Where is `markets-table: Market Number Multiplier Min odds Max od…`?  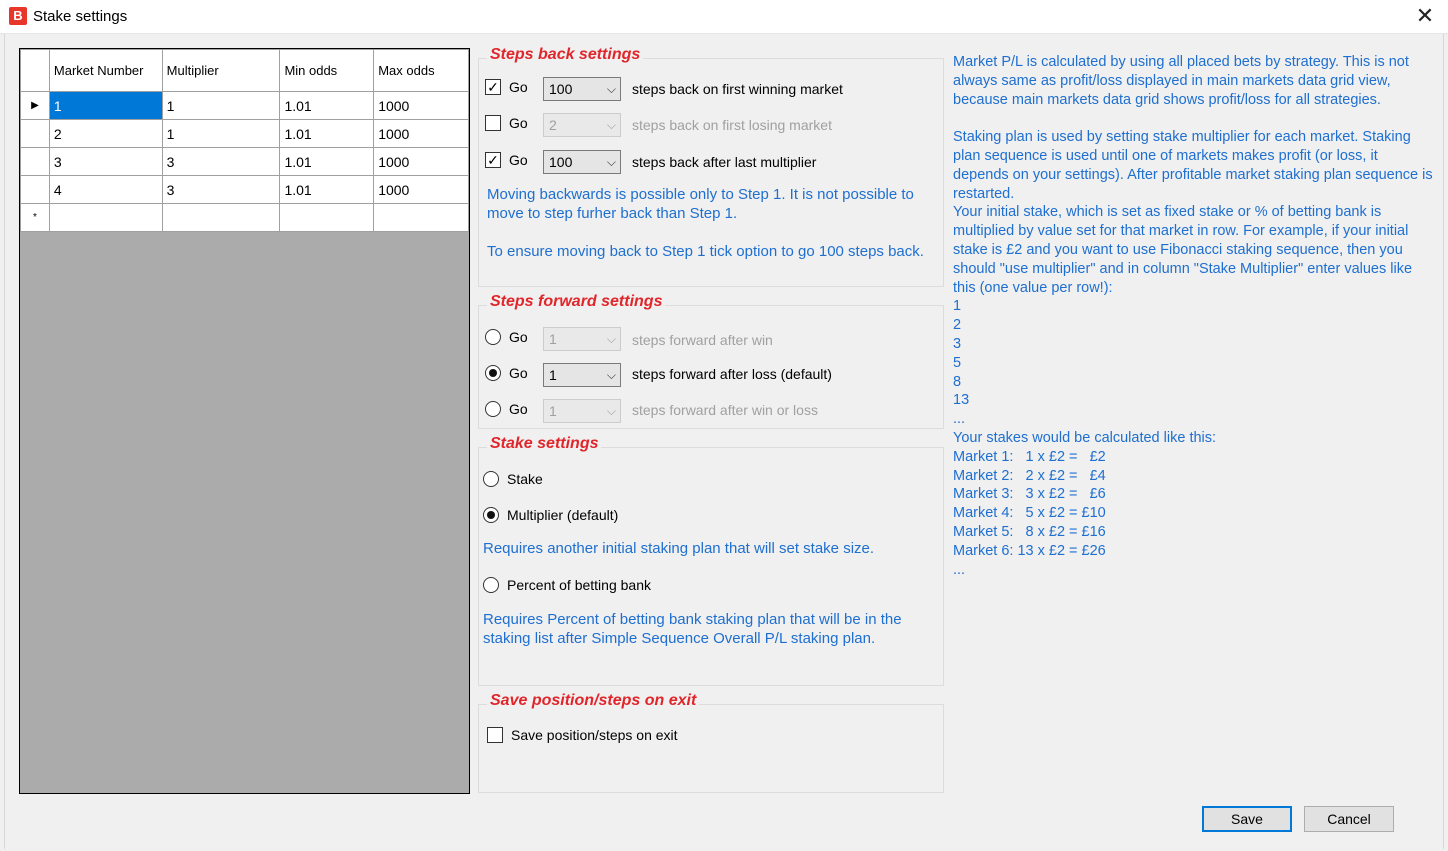 markets-table: Market Number Multiplier Min odds Max od… is located at coordinates (244, 140).